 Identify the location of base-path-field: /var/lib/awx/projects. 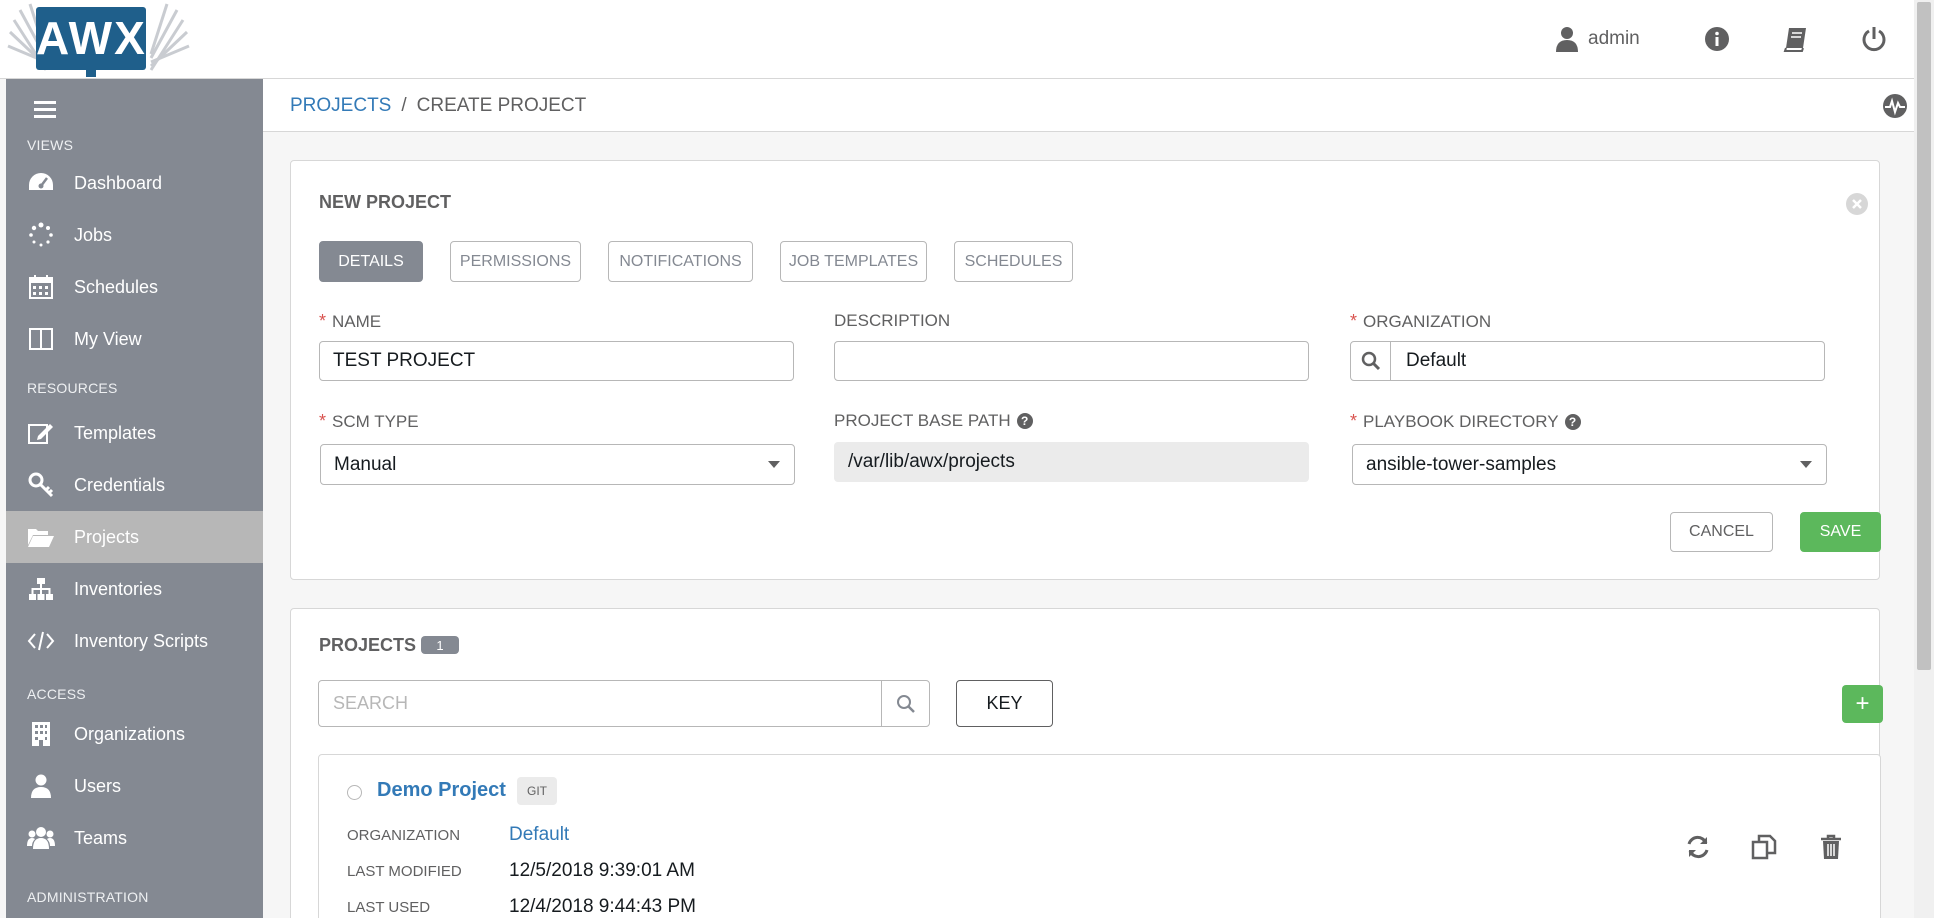
(1071, 462).